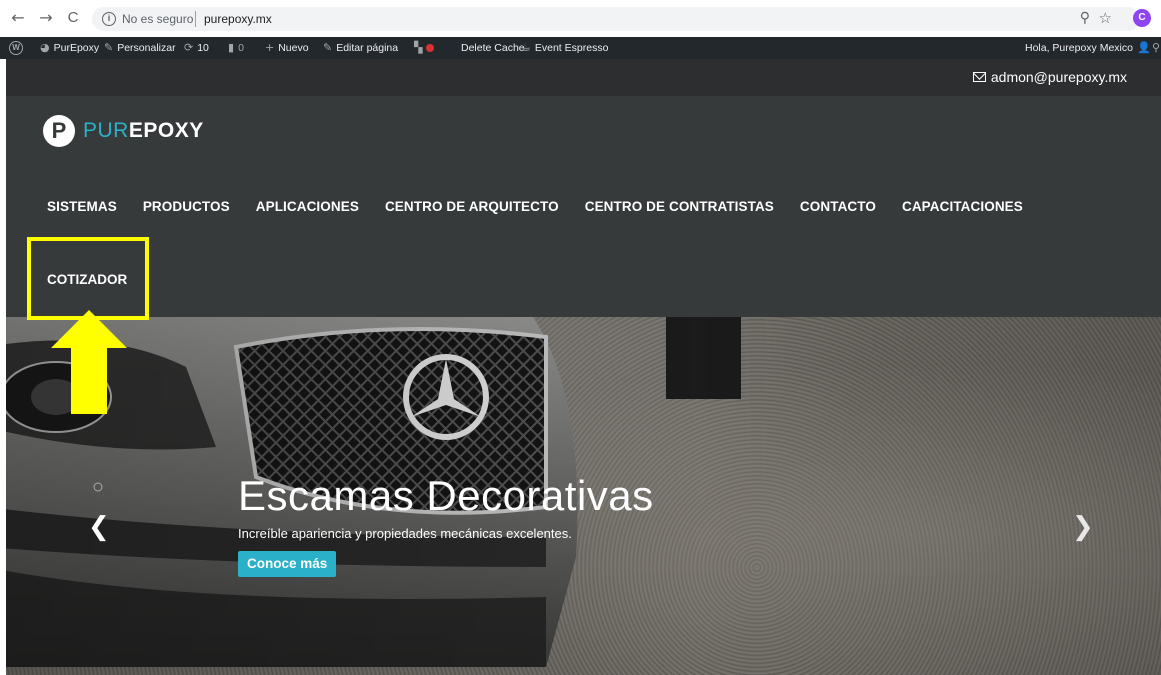 This screenshot has height=675, width=1161. I want to click on url-text: purepoxy.mx, so click(238, 19).